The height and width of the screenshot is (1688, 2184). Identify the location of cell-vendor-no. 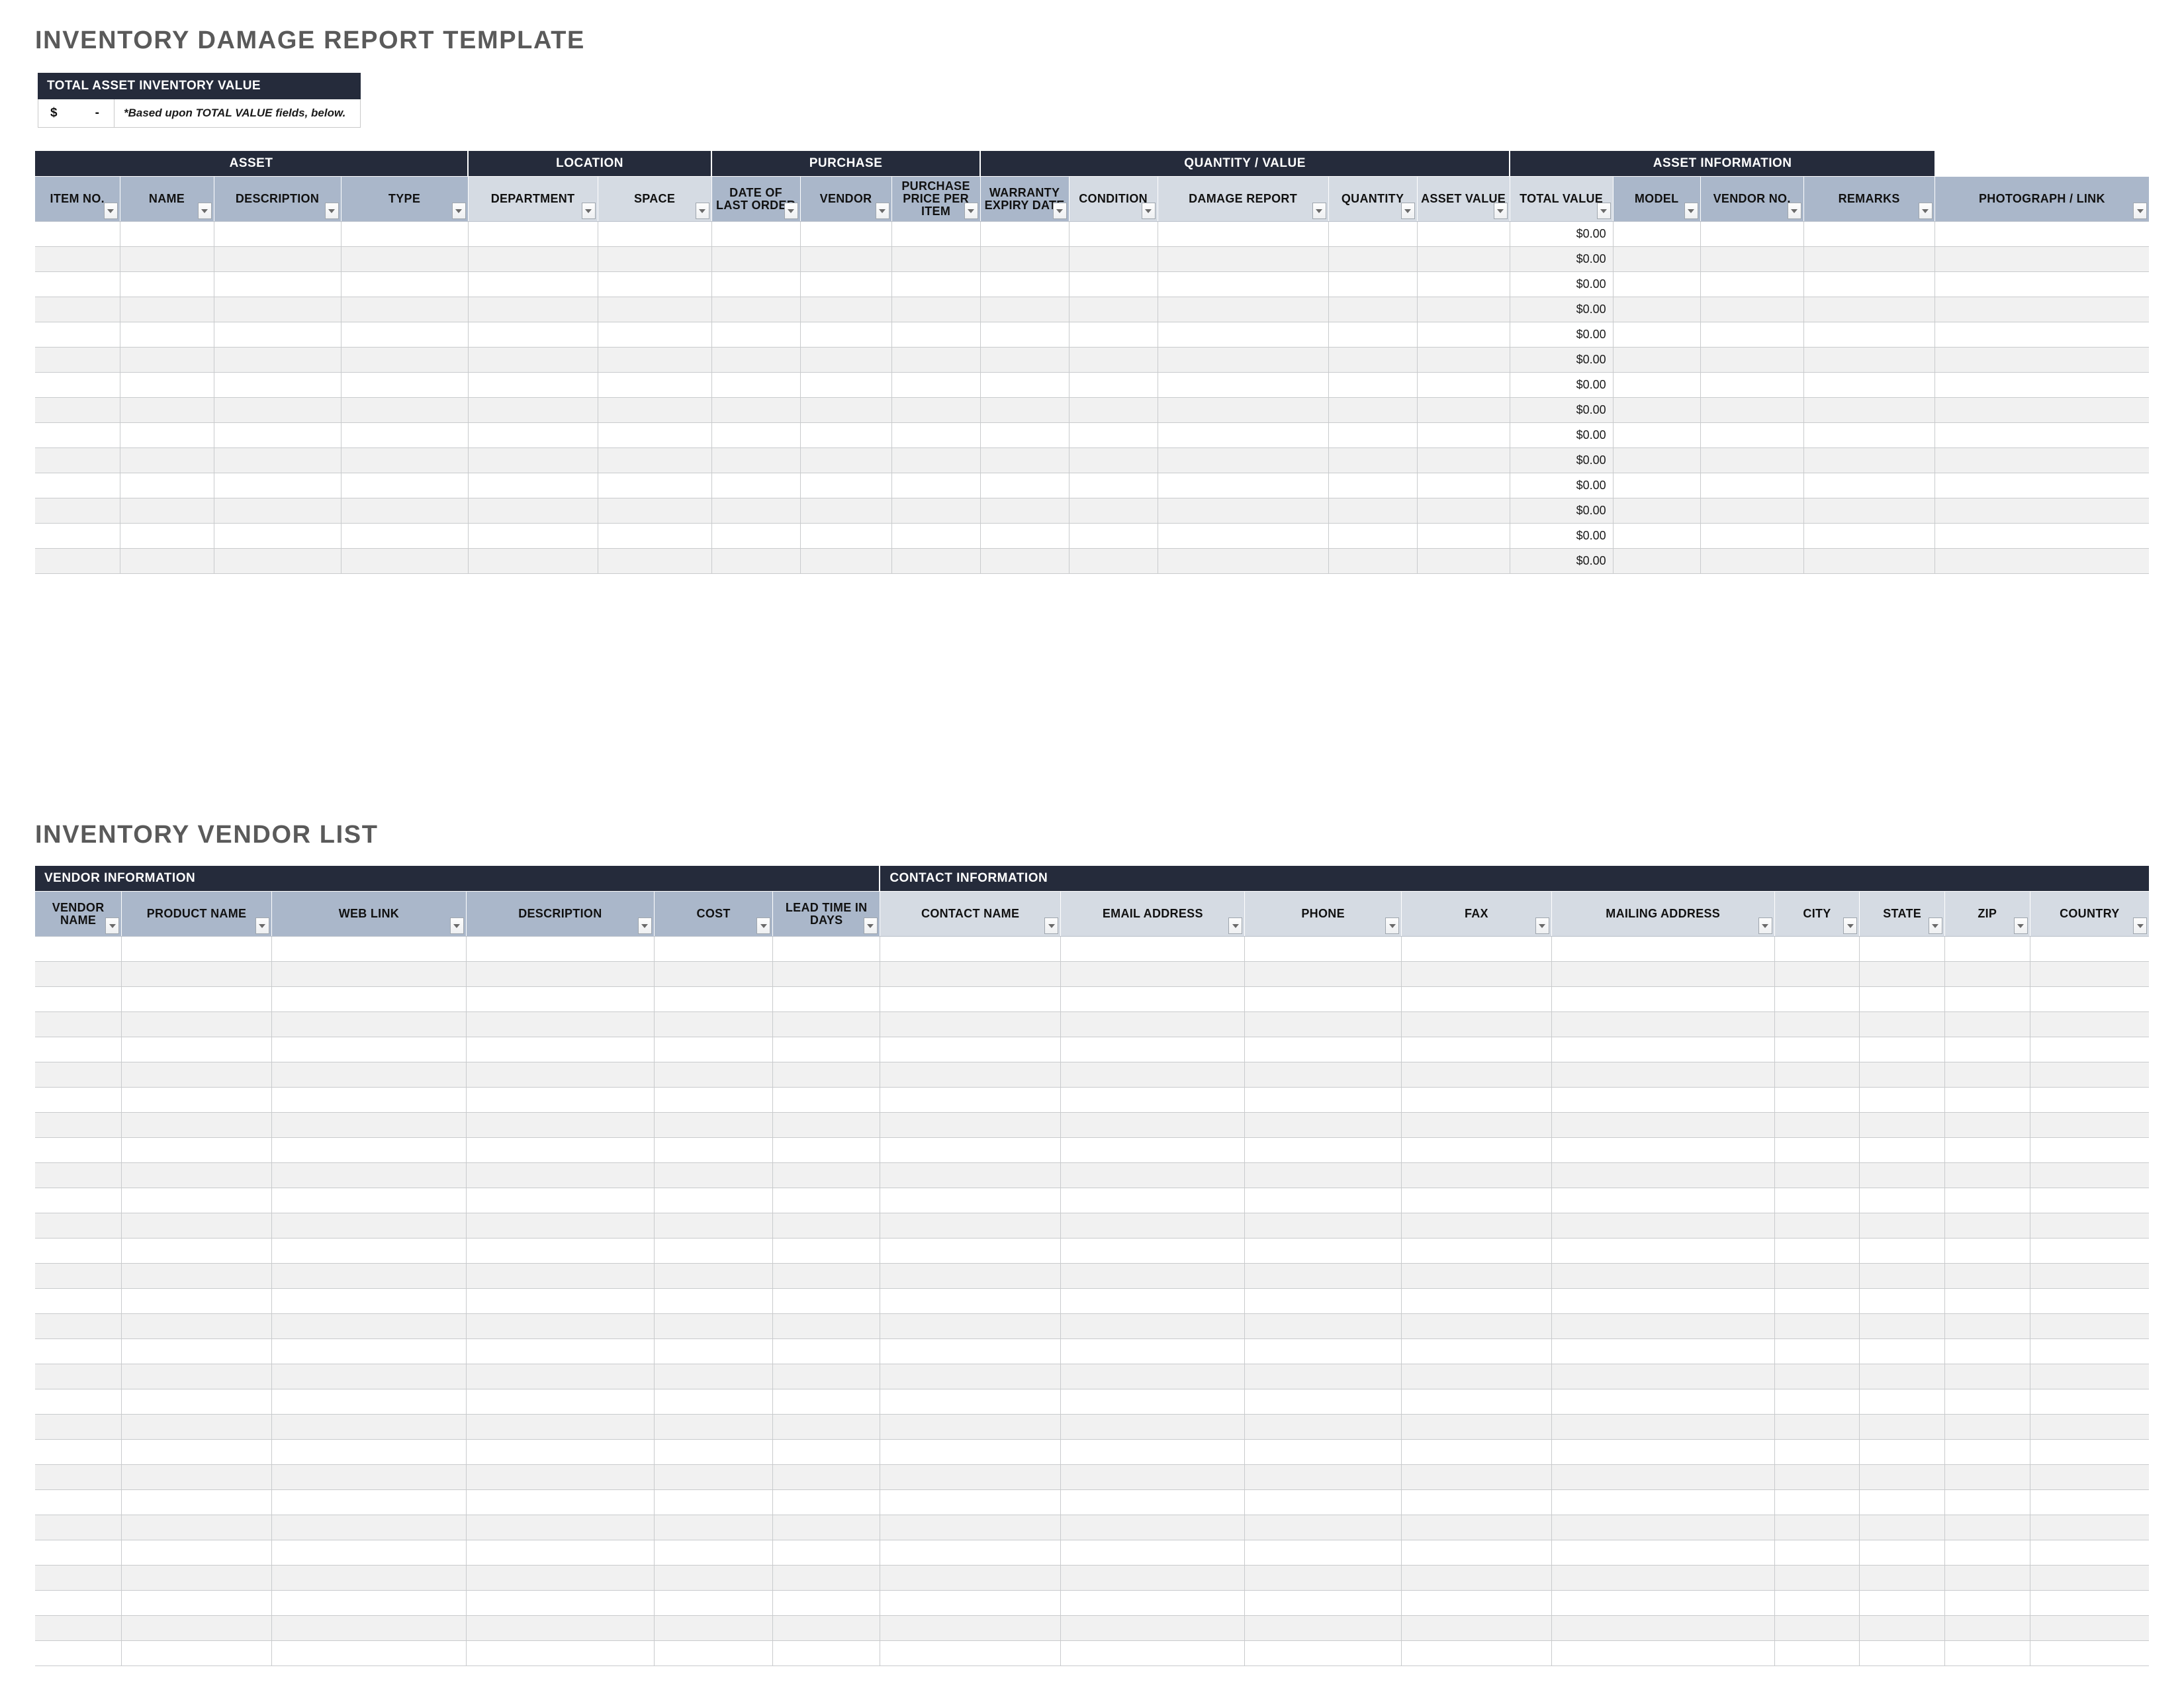
(1752, 309).